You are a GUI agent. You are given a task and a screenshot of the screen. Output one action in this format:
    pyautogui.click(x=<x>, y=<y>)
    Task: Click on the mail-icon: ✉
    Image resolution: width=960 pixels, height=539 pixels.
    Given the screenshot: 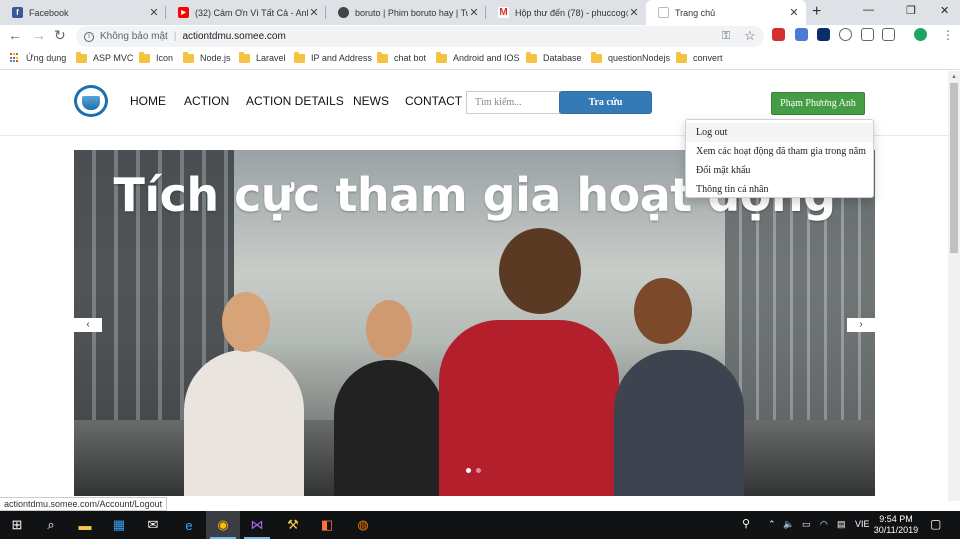 What is the action you would take?
    pyautogui.click(x=153, y=525)
    